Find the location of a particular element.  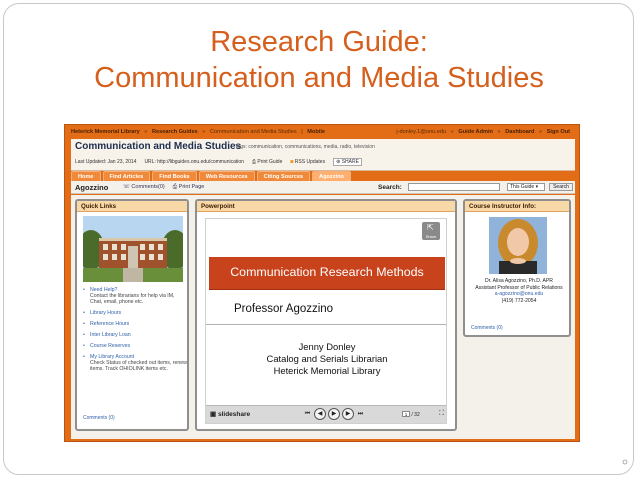

rss-link: ◙ RSS Updates is located at coordinates (307, 162).